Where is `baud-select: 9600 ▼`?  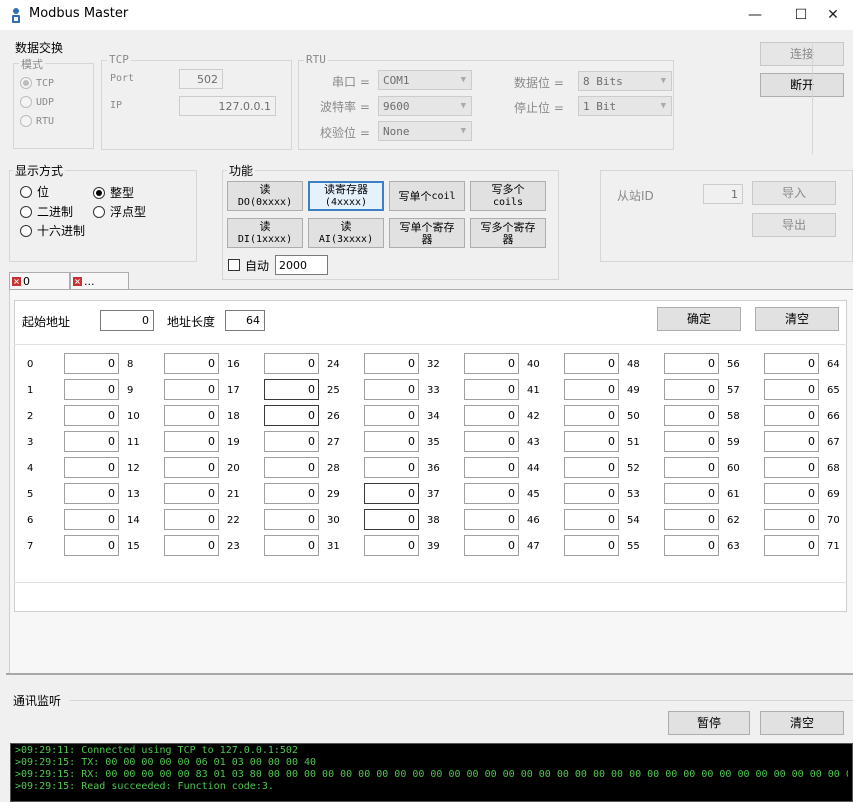
baud-select: 9600 ▼ is located at coordinates (425, 106).